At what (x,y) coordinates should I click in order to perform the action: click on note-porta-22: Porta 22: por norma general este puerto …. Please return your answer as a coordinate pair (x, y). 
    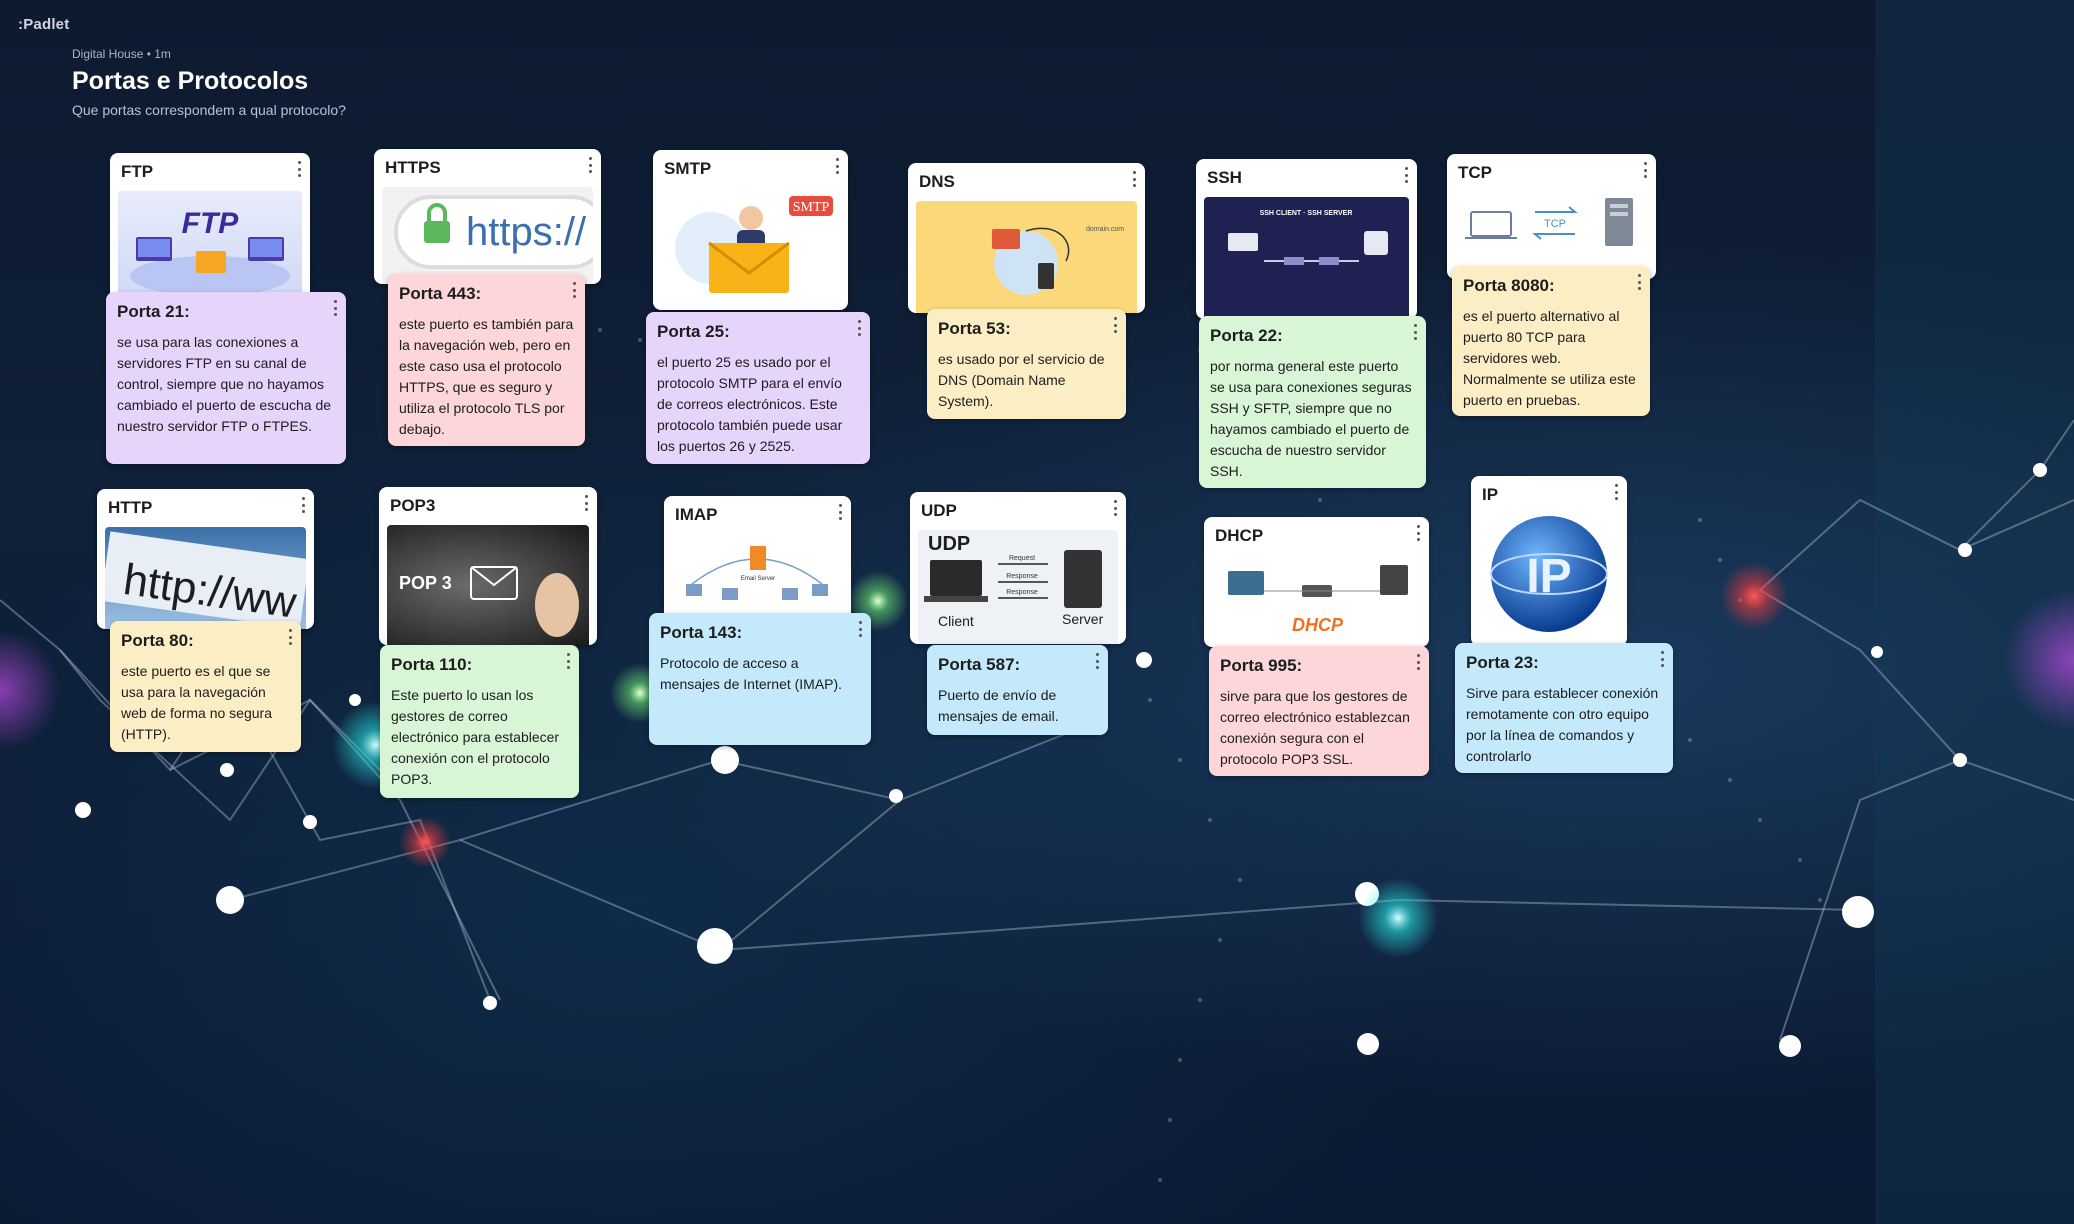
    Looking at the image, I should click on (1312, 402).